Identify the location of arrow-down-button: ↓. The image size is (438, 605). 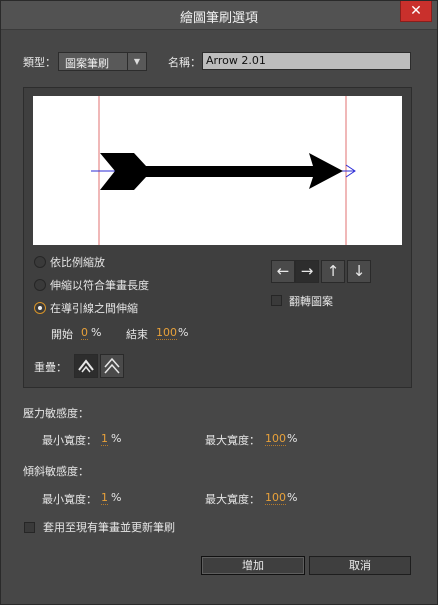
(359, 271).